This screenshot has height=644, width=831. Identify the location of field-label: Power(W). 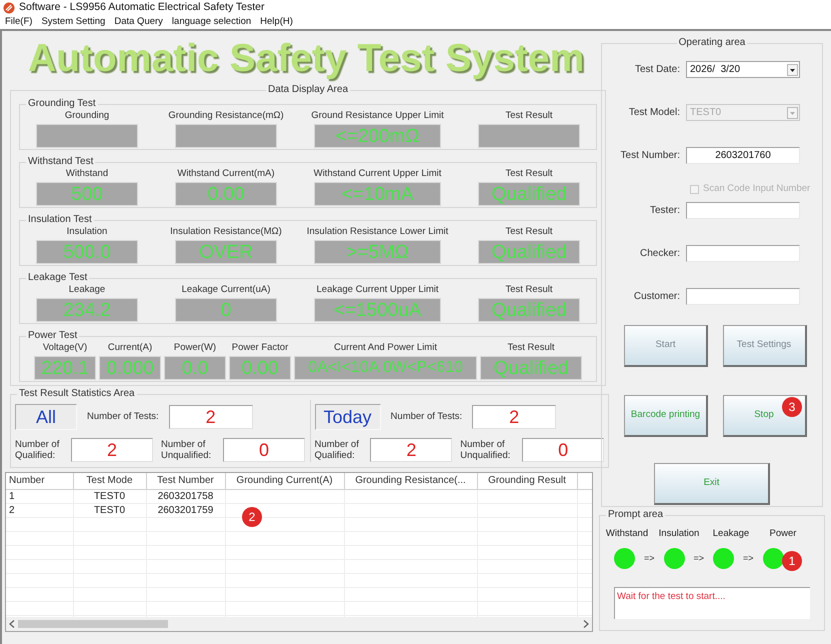
(195, 348).